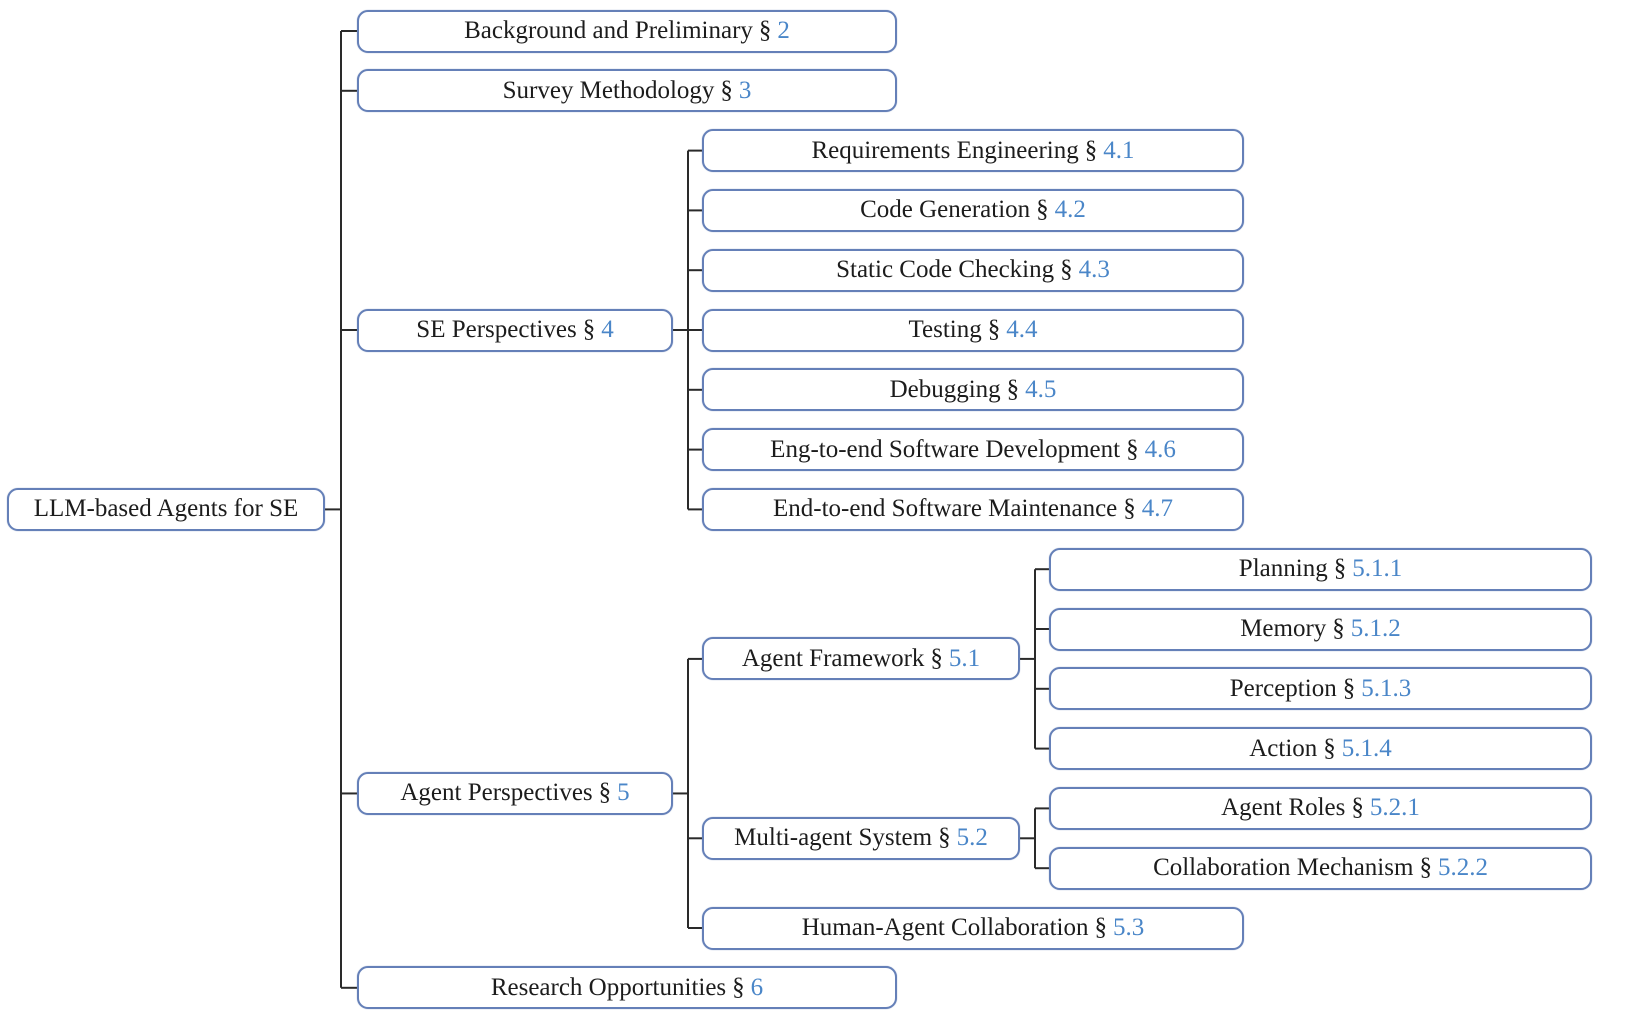  I want to click on node-label: Multi-agent System, so click(833, 838).